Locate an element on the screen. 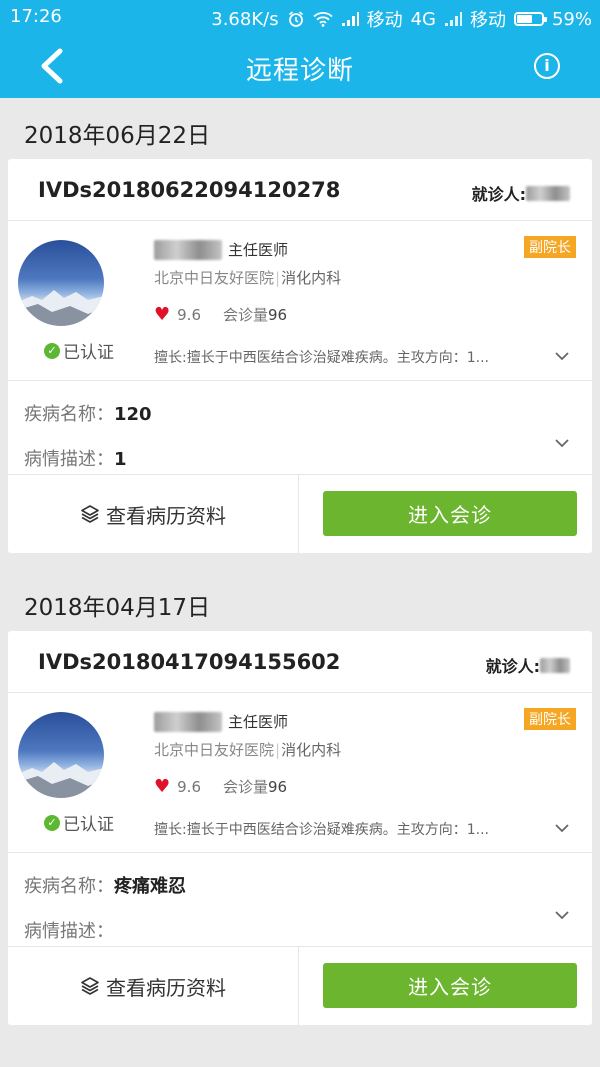 The image size is (600, 1067). carrier-2: 移动 is located at coordinates (487, 20).